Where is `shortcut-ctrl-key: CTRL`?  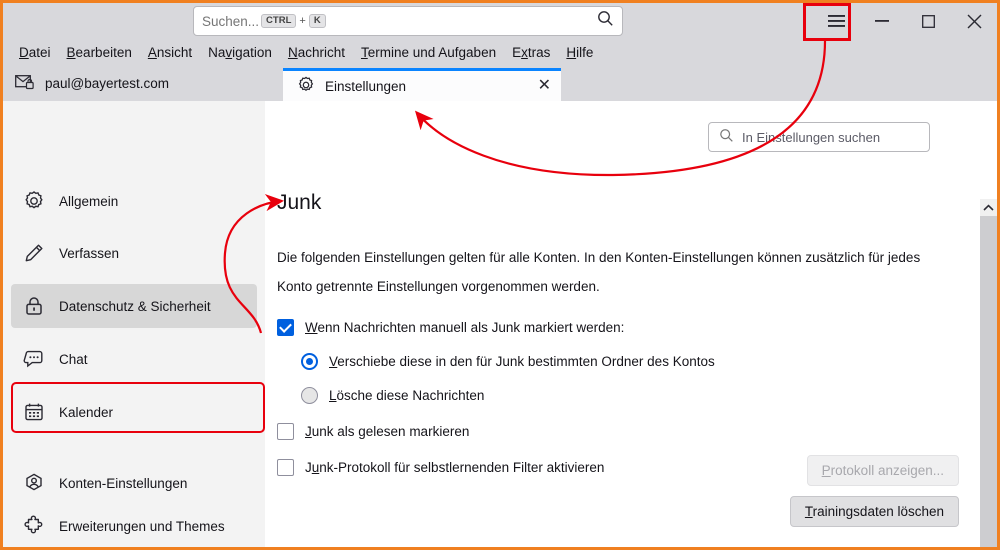
shortcut-ctrl-key: CTRL is located at coordinates (279, 21).